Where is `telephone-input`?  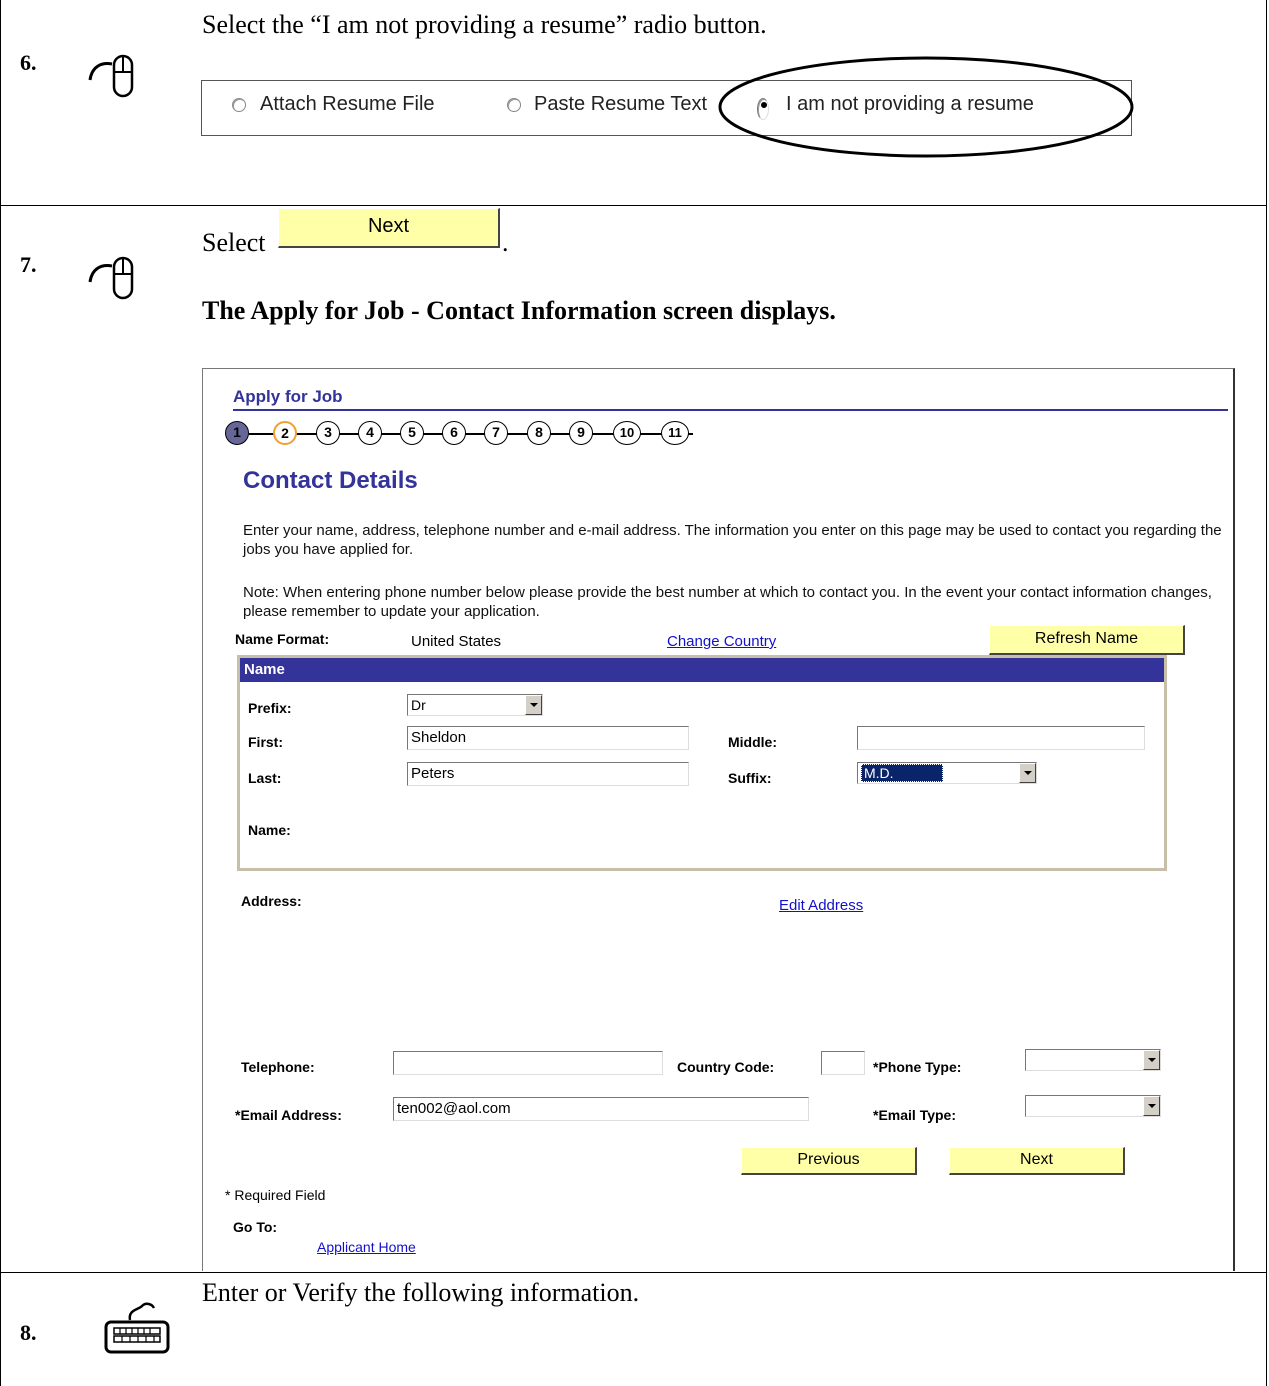 telephone-input is located at coordinates (528, 1063).